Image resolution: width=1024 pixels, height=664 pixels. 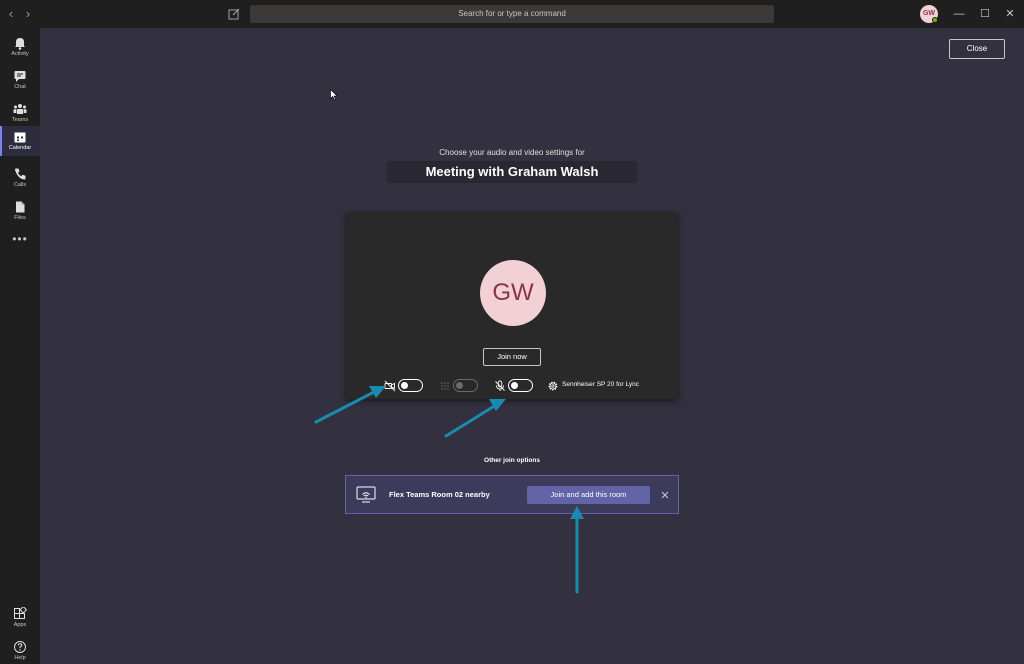 What do you see at coordinates (588, 495) in the screenshot?
I see `join-and-add-room-button: Join and add this room` at bounding box center [588, 495].